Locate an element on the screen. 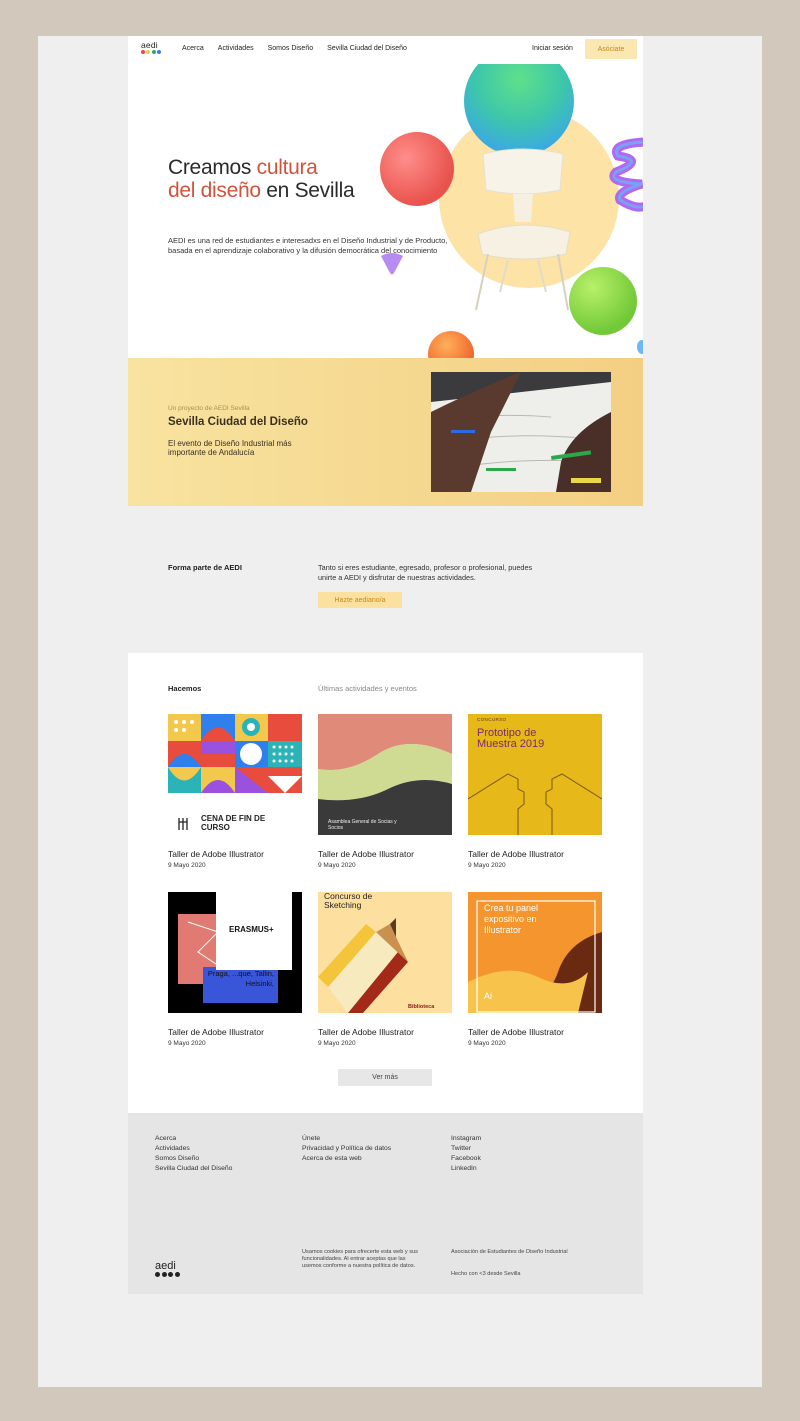 The width and height of the screenshot is (800, 1421). hero-spring-shape is located at coordinates (626, 174).